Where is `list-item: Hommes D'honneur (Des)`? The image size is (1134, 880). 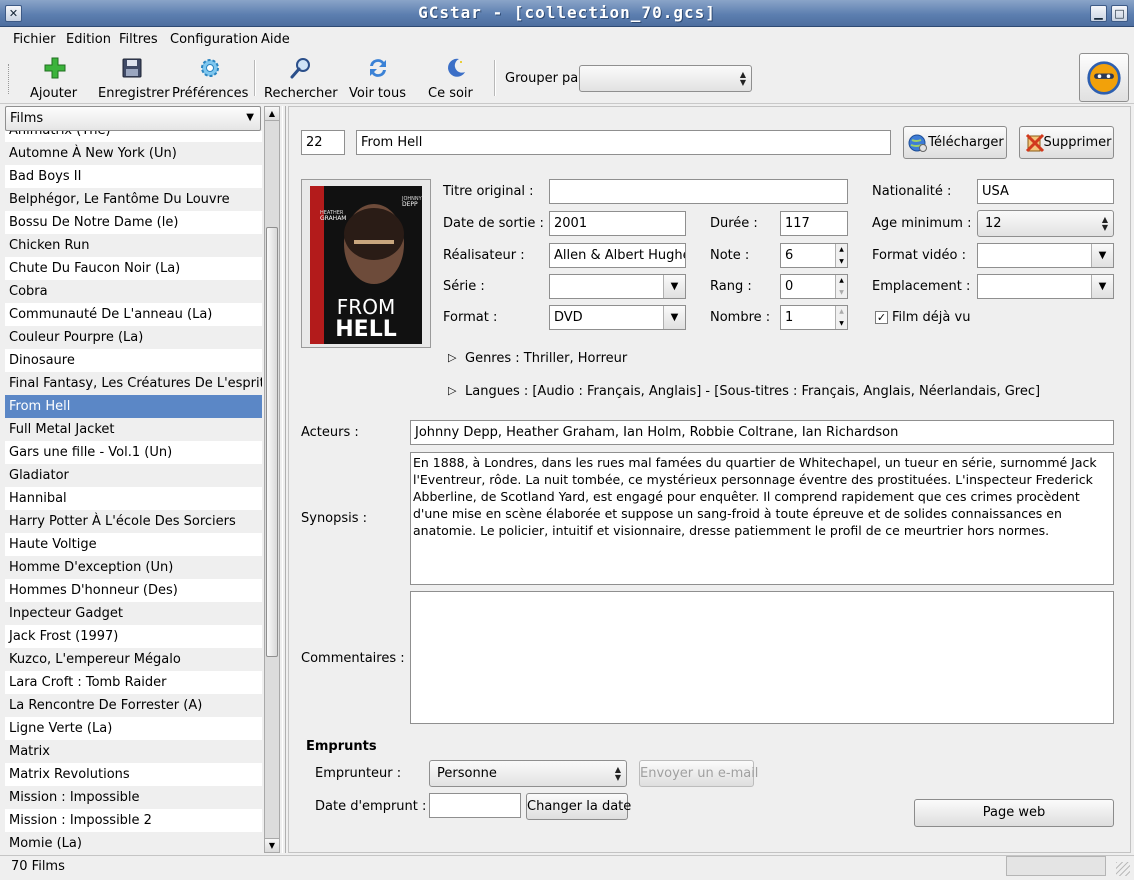
list-item: Hommes D'honneur (Des) is located at coordinates (133, 590).